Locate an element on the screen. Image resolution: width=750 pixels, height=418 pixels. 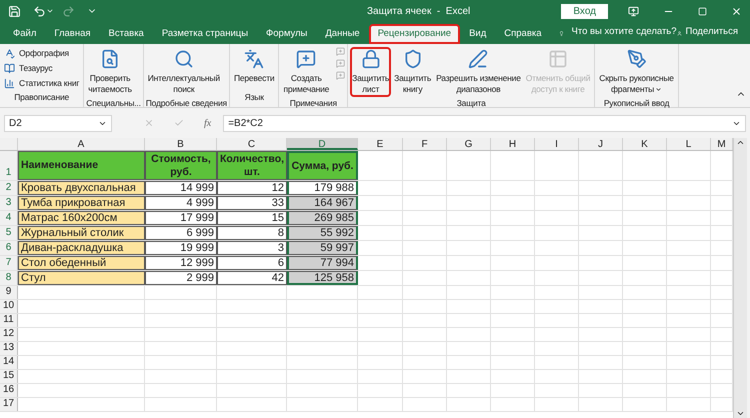
table-cell: 8 is located at coordinates (252, 233).